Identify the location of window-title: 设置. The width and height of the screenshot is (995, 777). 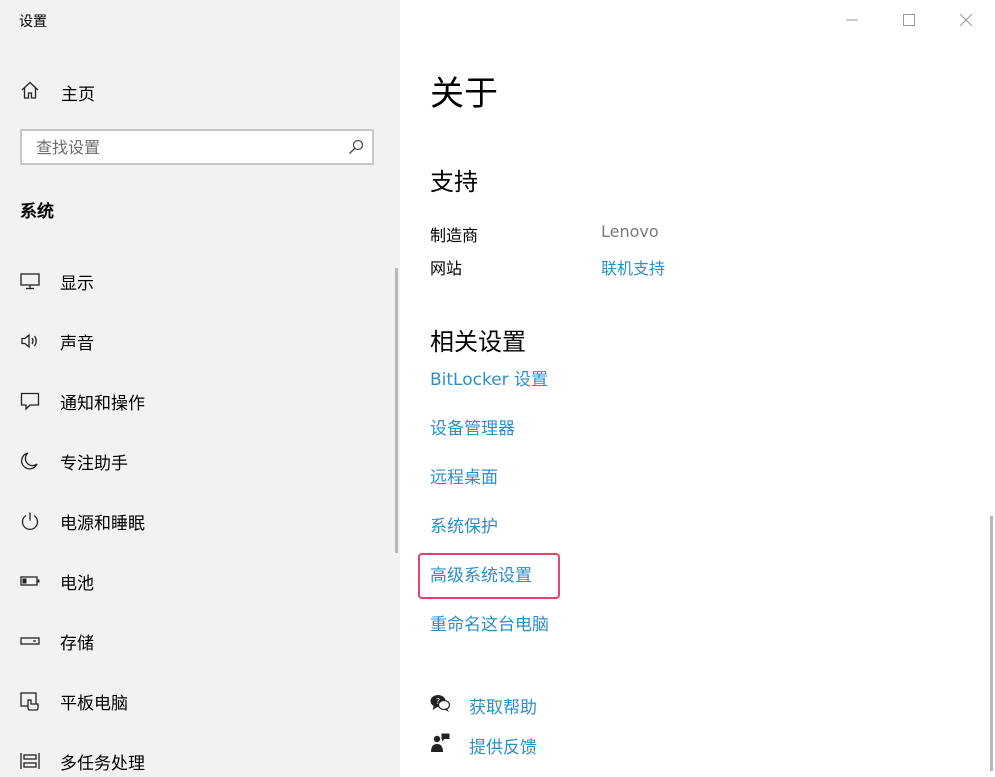
(33, 22).